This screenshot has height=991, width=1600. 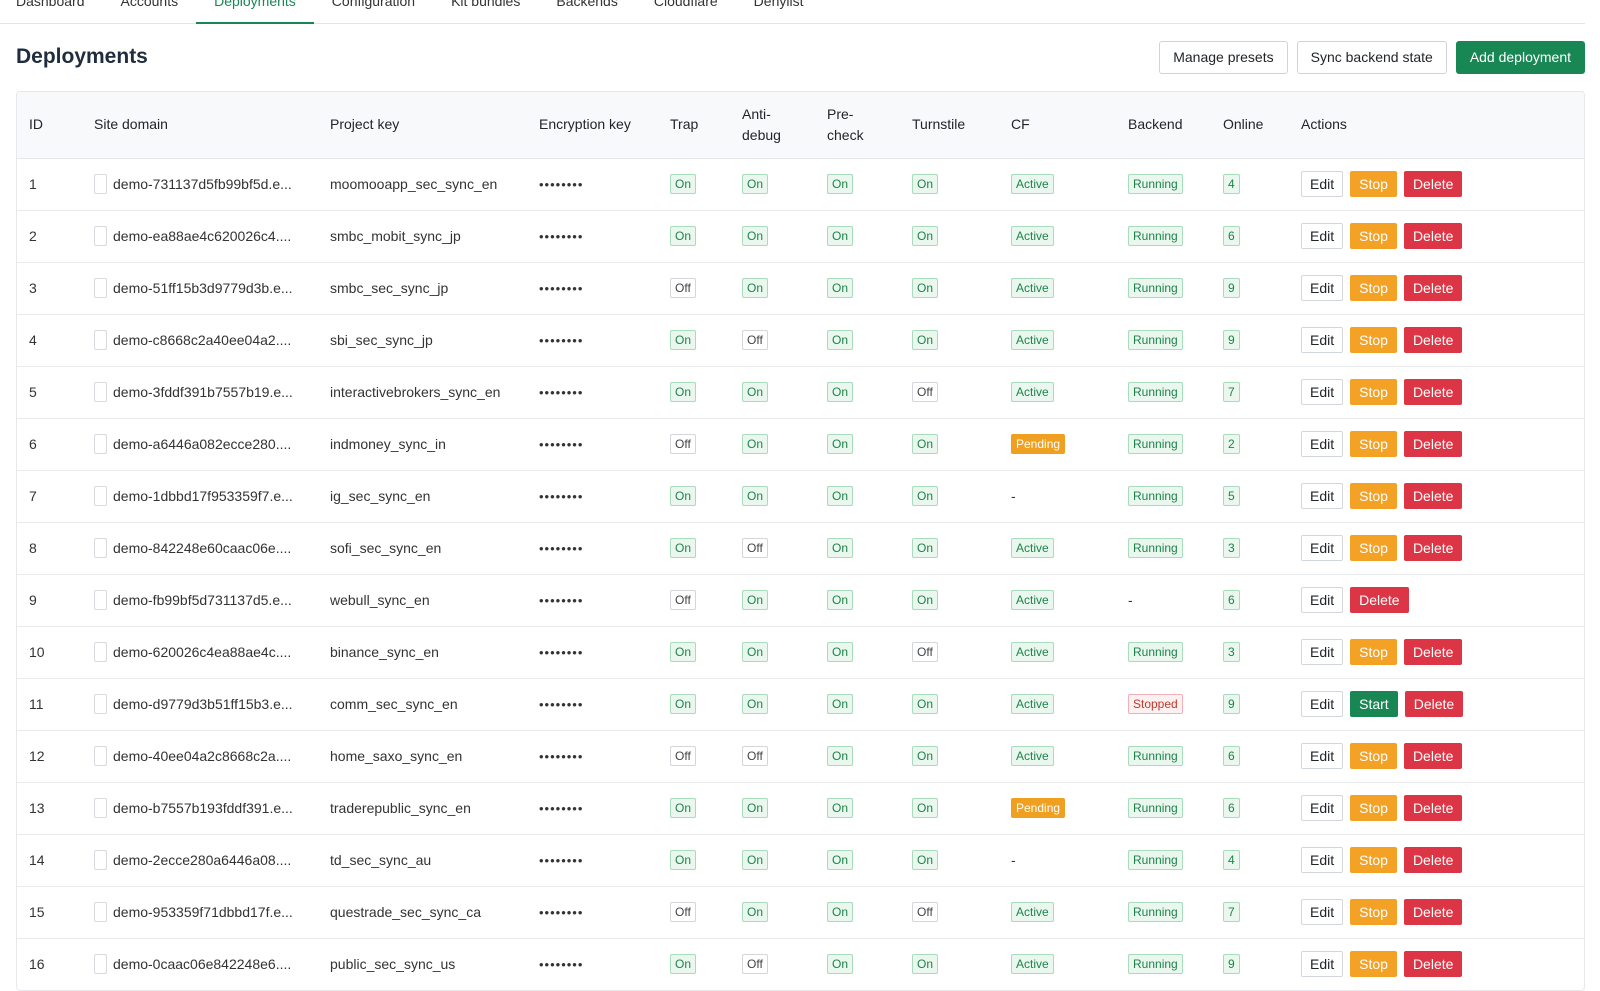 I want to click on tab-backends: Backends, so click(x=586, y=12).